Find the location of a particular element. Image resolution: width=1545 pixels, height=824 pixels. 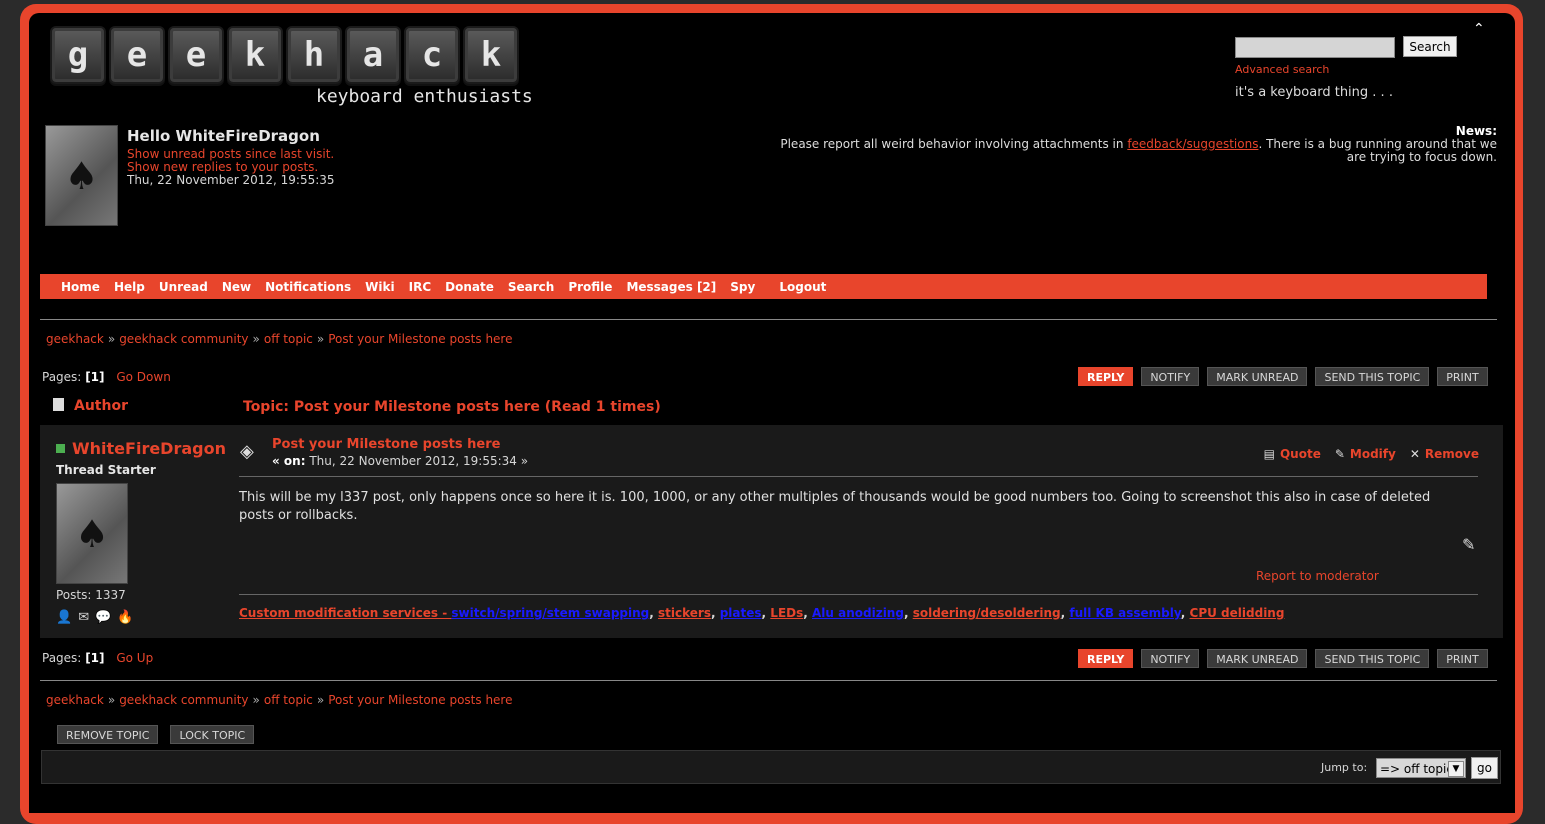

jump-select: => off topic ▼ is located at coordinates (1421, 768).